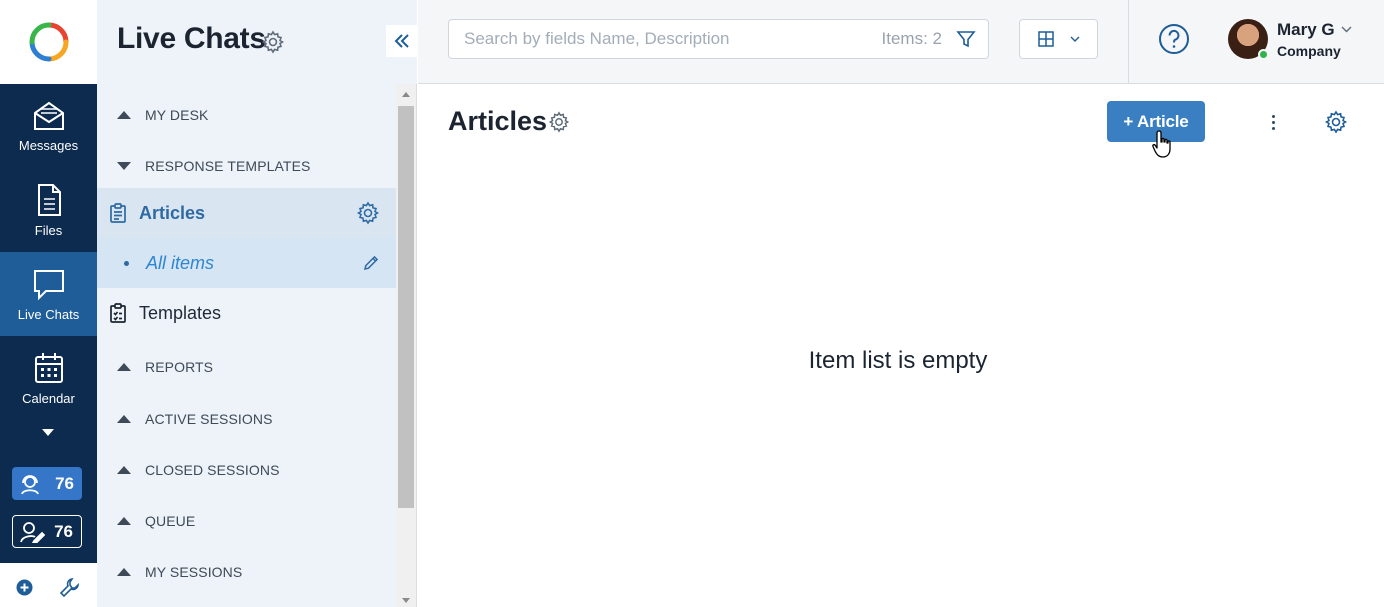 The image size is (1384, 607). What do you see at coordinates (898, 360) in the screenshot?
I see `empty-state-message: Item list is empty` at bounding box center [898, 360].